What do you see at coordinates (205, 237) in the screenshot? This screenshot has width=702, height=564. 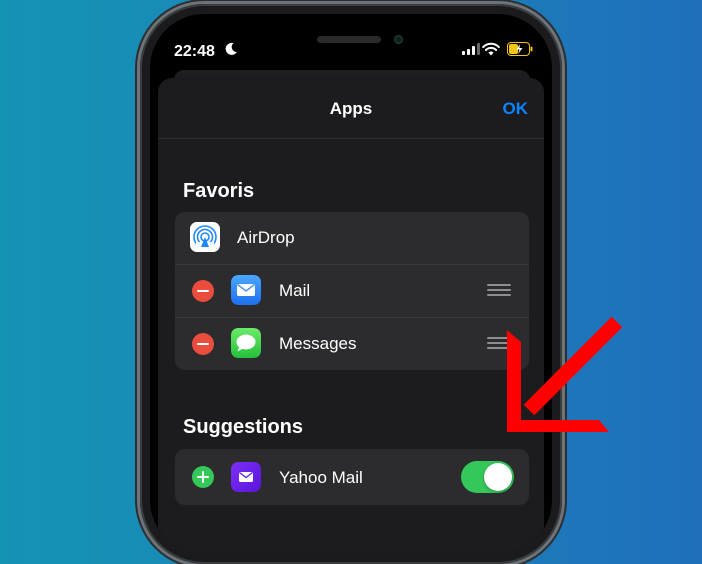 I see `airdrop-icon` at bounding box center [205, 237].